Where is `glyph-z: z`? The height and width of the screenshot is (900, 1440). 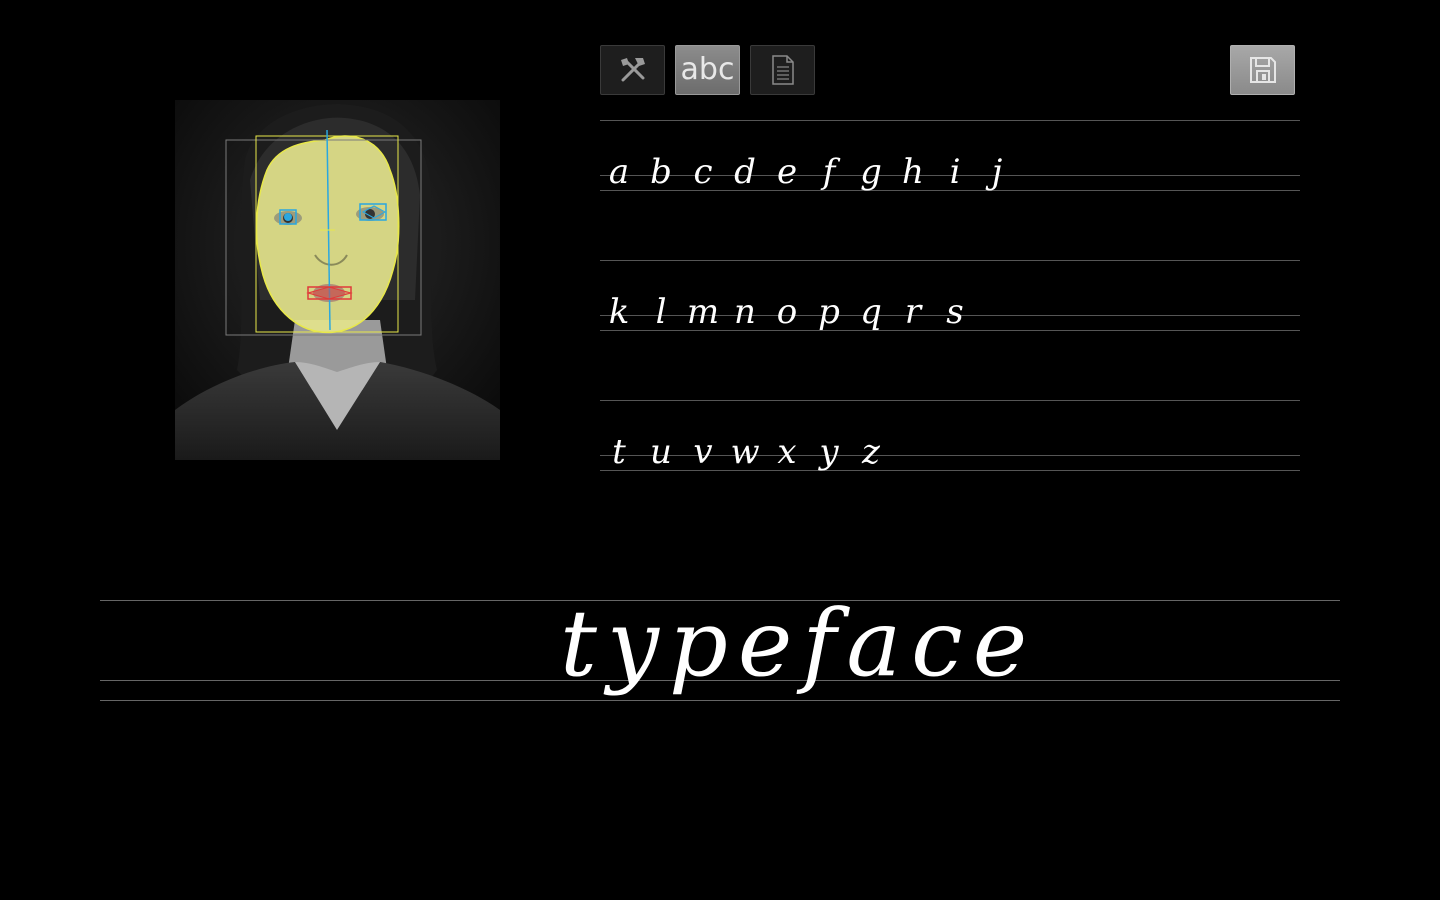
glyph-z: z is located at coordinates (871, 452).